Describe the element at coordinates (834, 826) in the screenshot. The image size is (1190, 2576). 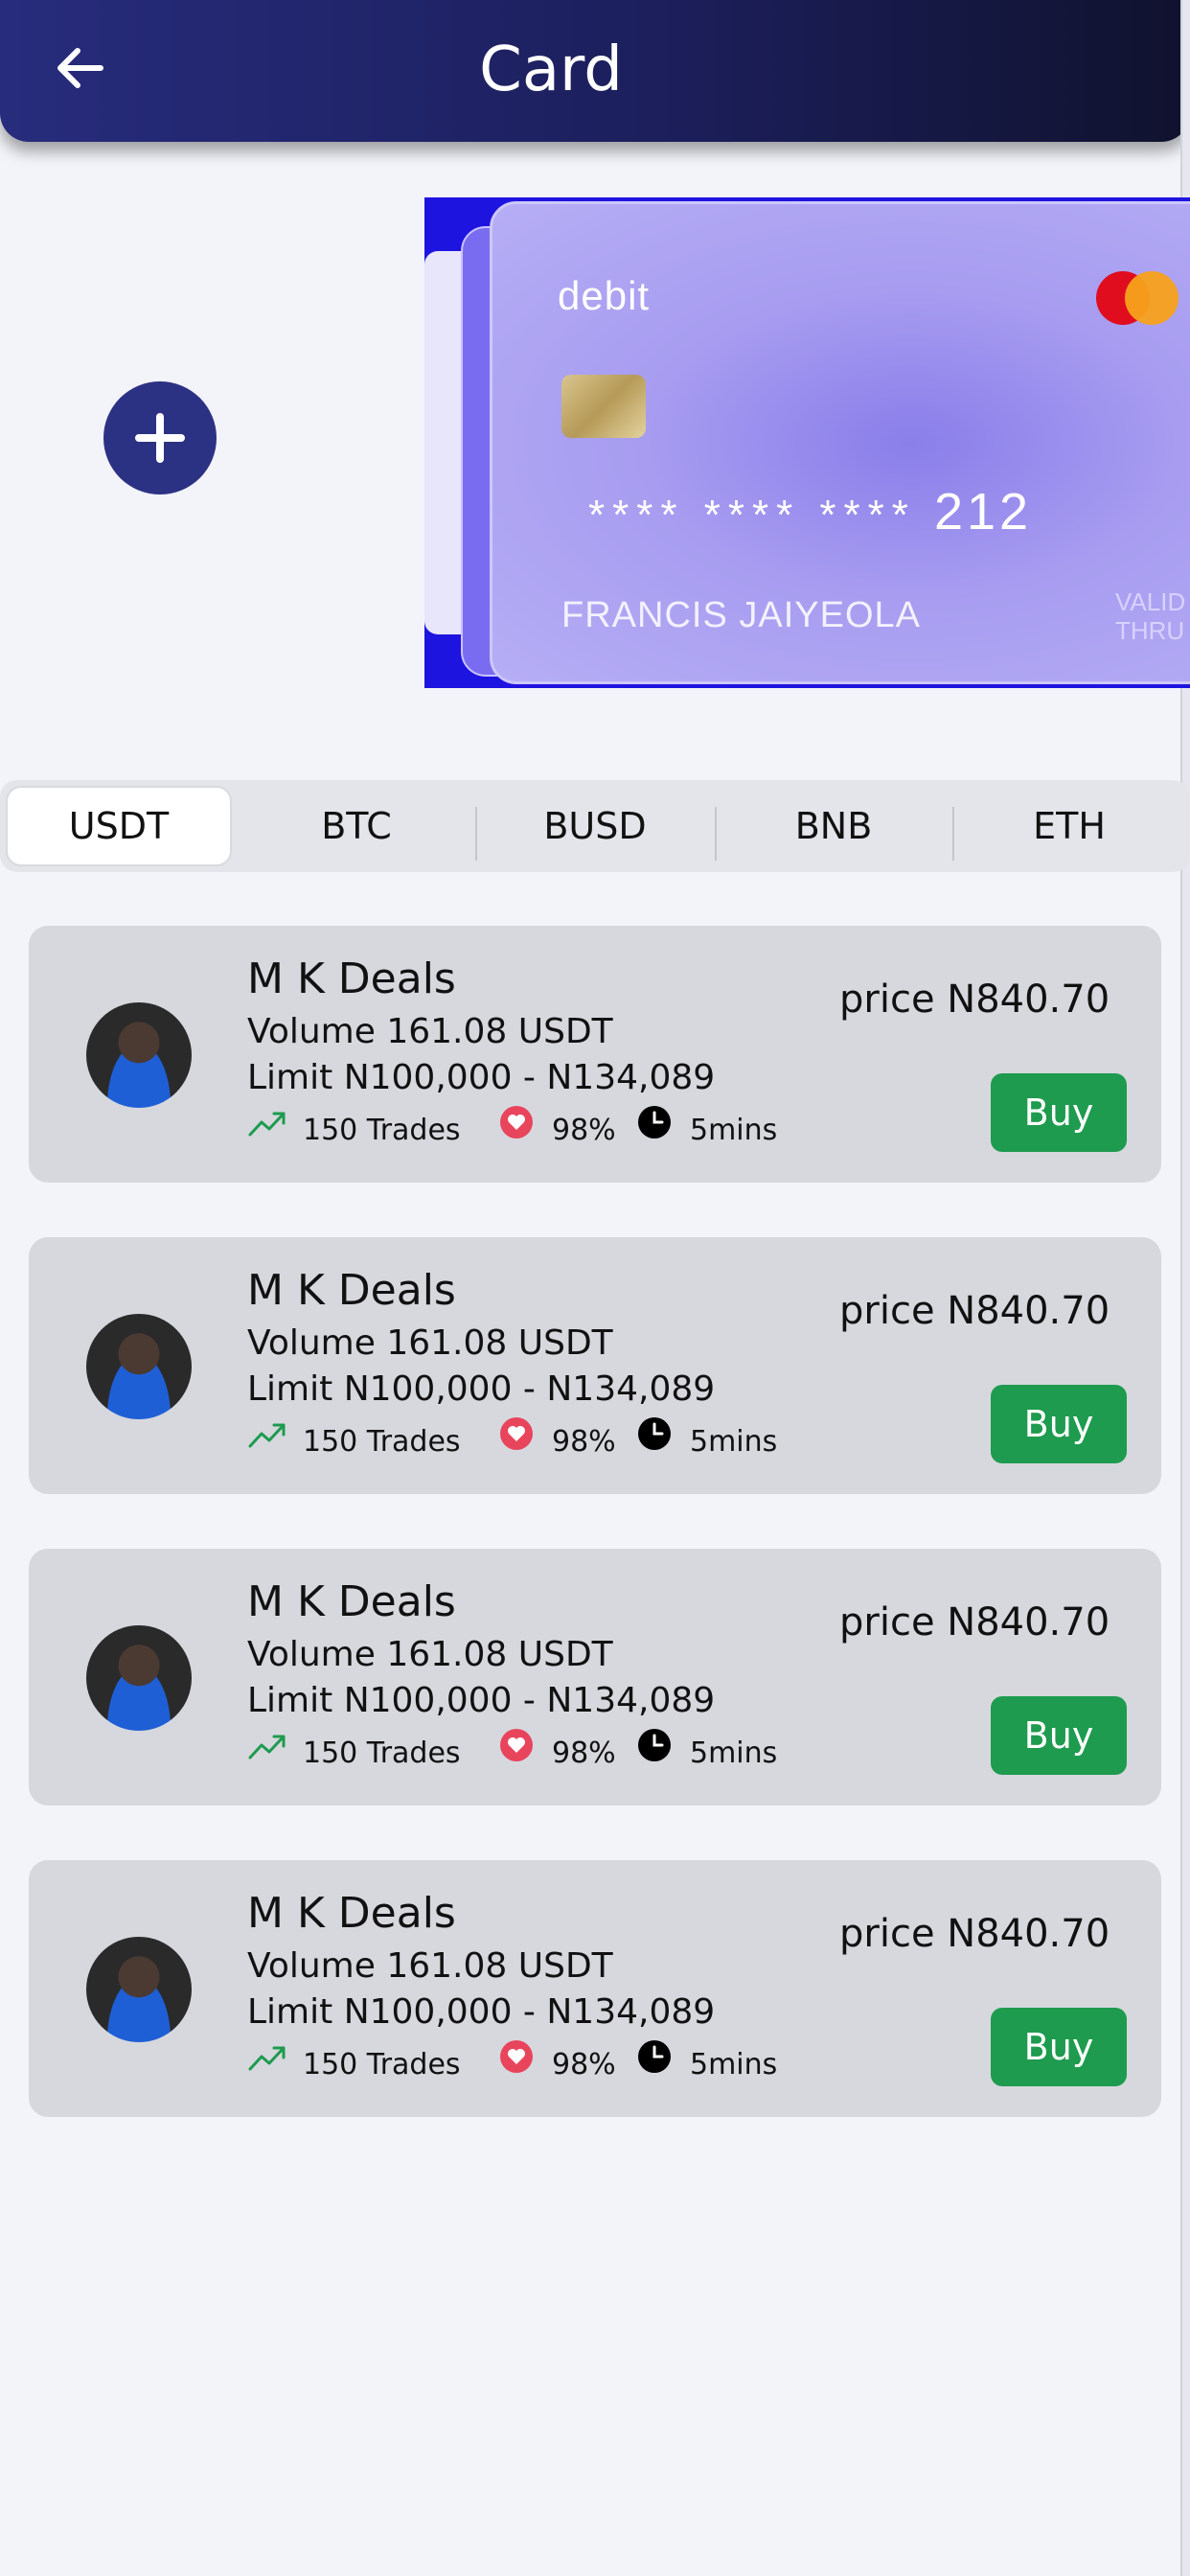
I see `tab-bnb: BNB` at that location.